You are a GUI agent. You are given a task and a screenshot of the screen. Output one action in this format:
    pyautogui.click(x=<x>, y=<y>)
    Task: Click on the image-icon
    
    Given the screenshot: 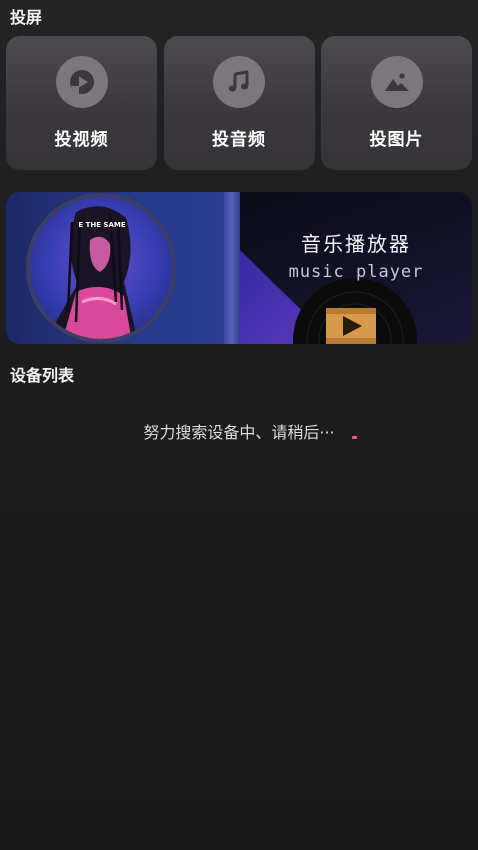 What is the action you would take?
    pyautogui.click(x=396, y=82)
    